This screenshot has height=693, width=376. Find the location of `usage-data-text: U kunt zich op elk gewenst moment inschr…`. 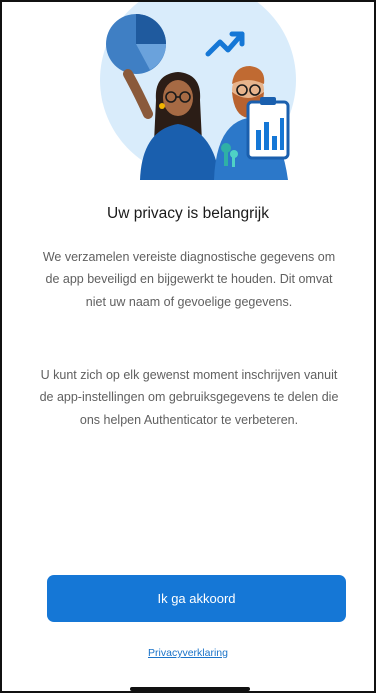

usage-data-text: U kunt zich op elk gewenst moment inschr… is located at coordinates (189, 397).